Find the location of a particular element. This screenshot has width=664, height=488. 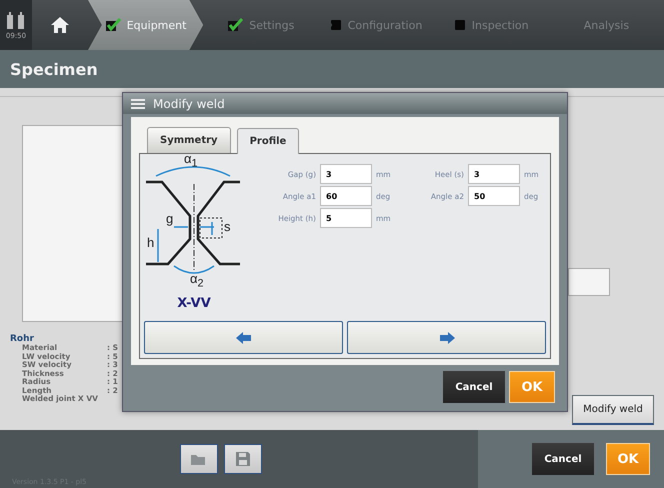

left-arrow-icon is located at coordinates (244, 338).